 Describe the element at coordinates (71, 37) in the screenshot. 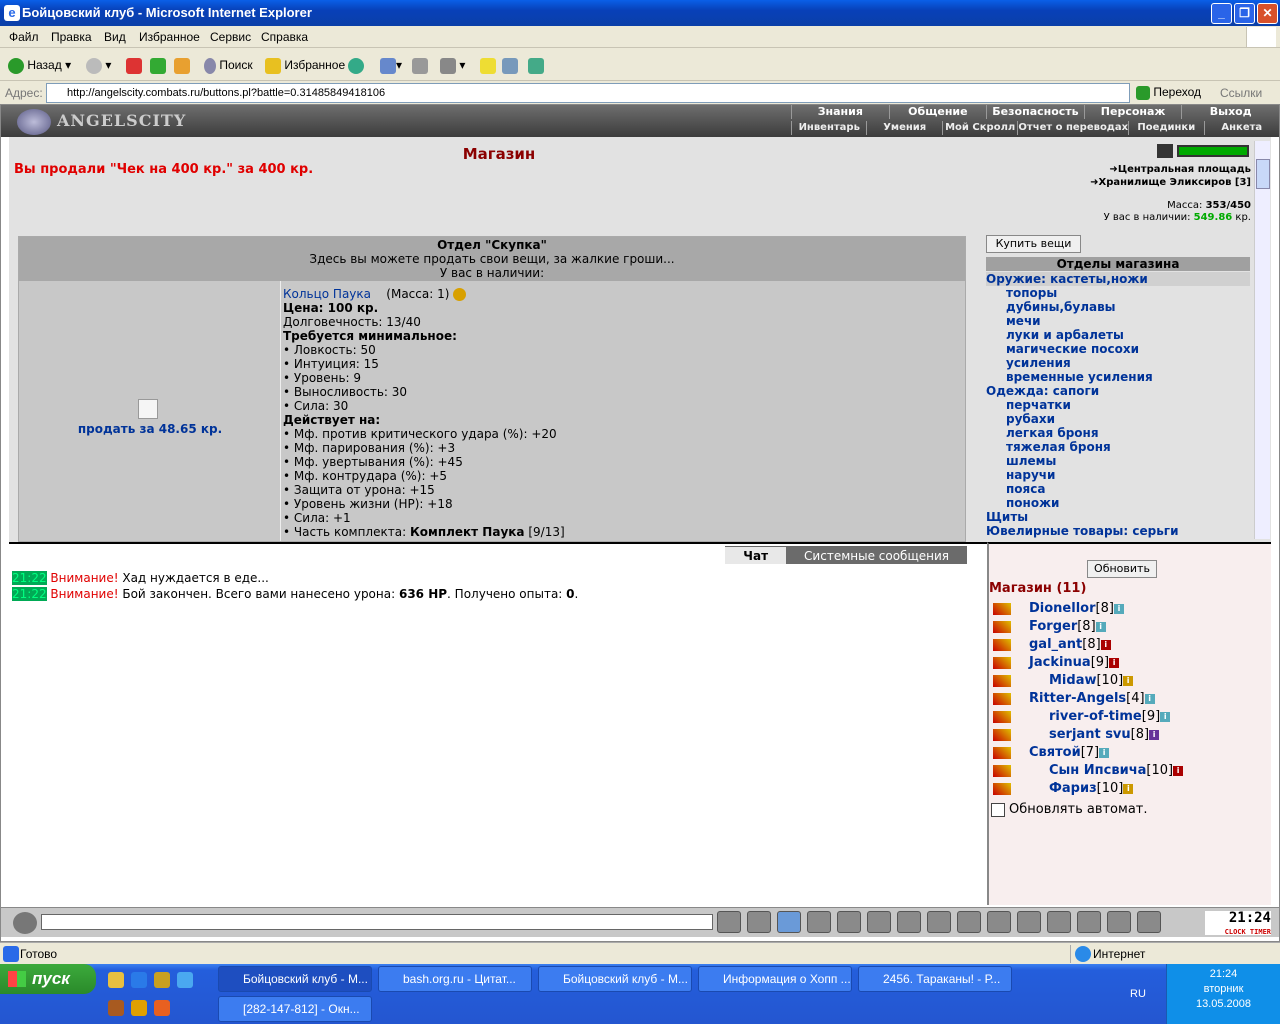

I see `menu-edit: Правка` at that location.